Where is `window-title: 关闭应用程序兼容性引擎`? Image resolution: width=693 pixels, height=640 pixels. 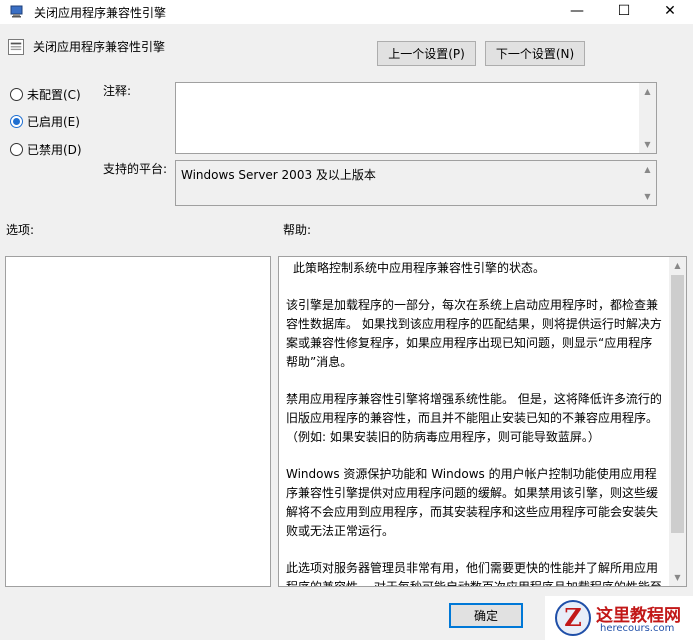 window-title: 关闭应用程序兼容性引擎 is located at coordinates (100, 13).